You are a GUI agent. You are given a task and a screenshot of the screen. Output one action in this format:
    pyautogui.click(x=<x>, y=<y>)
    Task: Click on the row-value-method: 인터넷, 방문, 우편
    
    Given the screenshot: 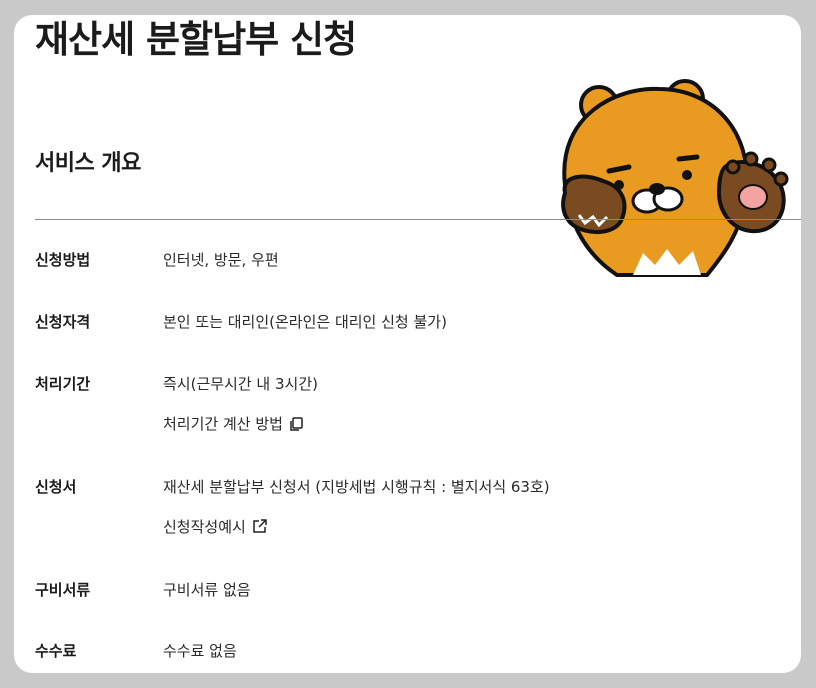 What is the action you would take?
    pyautogui.click(x=221, y=260)
    